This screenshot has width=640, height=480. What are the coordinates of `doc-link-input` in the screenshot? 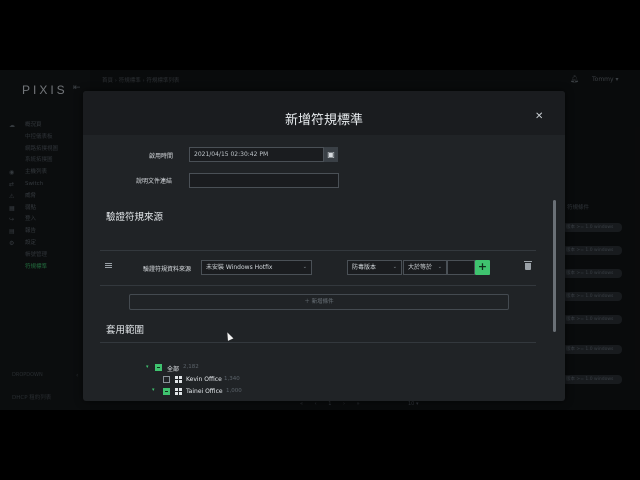 It's located at (264, 180).